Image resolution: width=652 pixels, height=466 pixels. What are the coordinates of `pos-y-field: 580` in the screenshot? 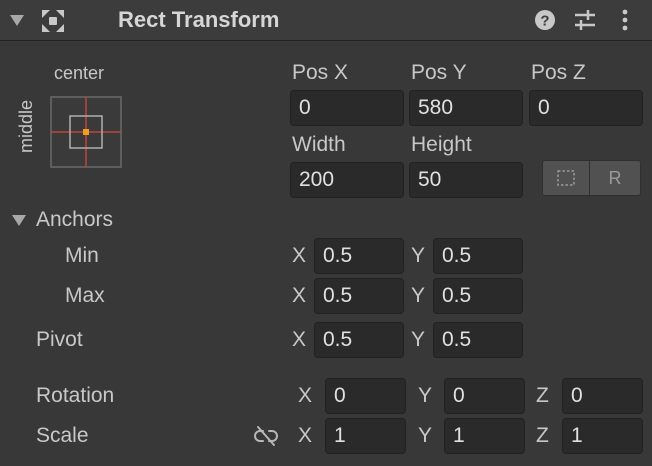 It's located at (466, 108).